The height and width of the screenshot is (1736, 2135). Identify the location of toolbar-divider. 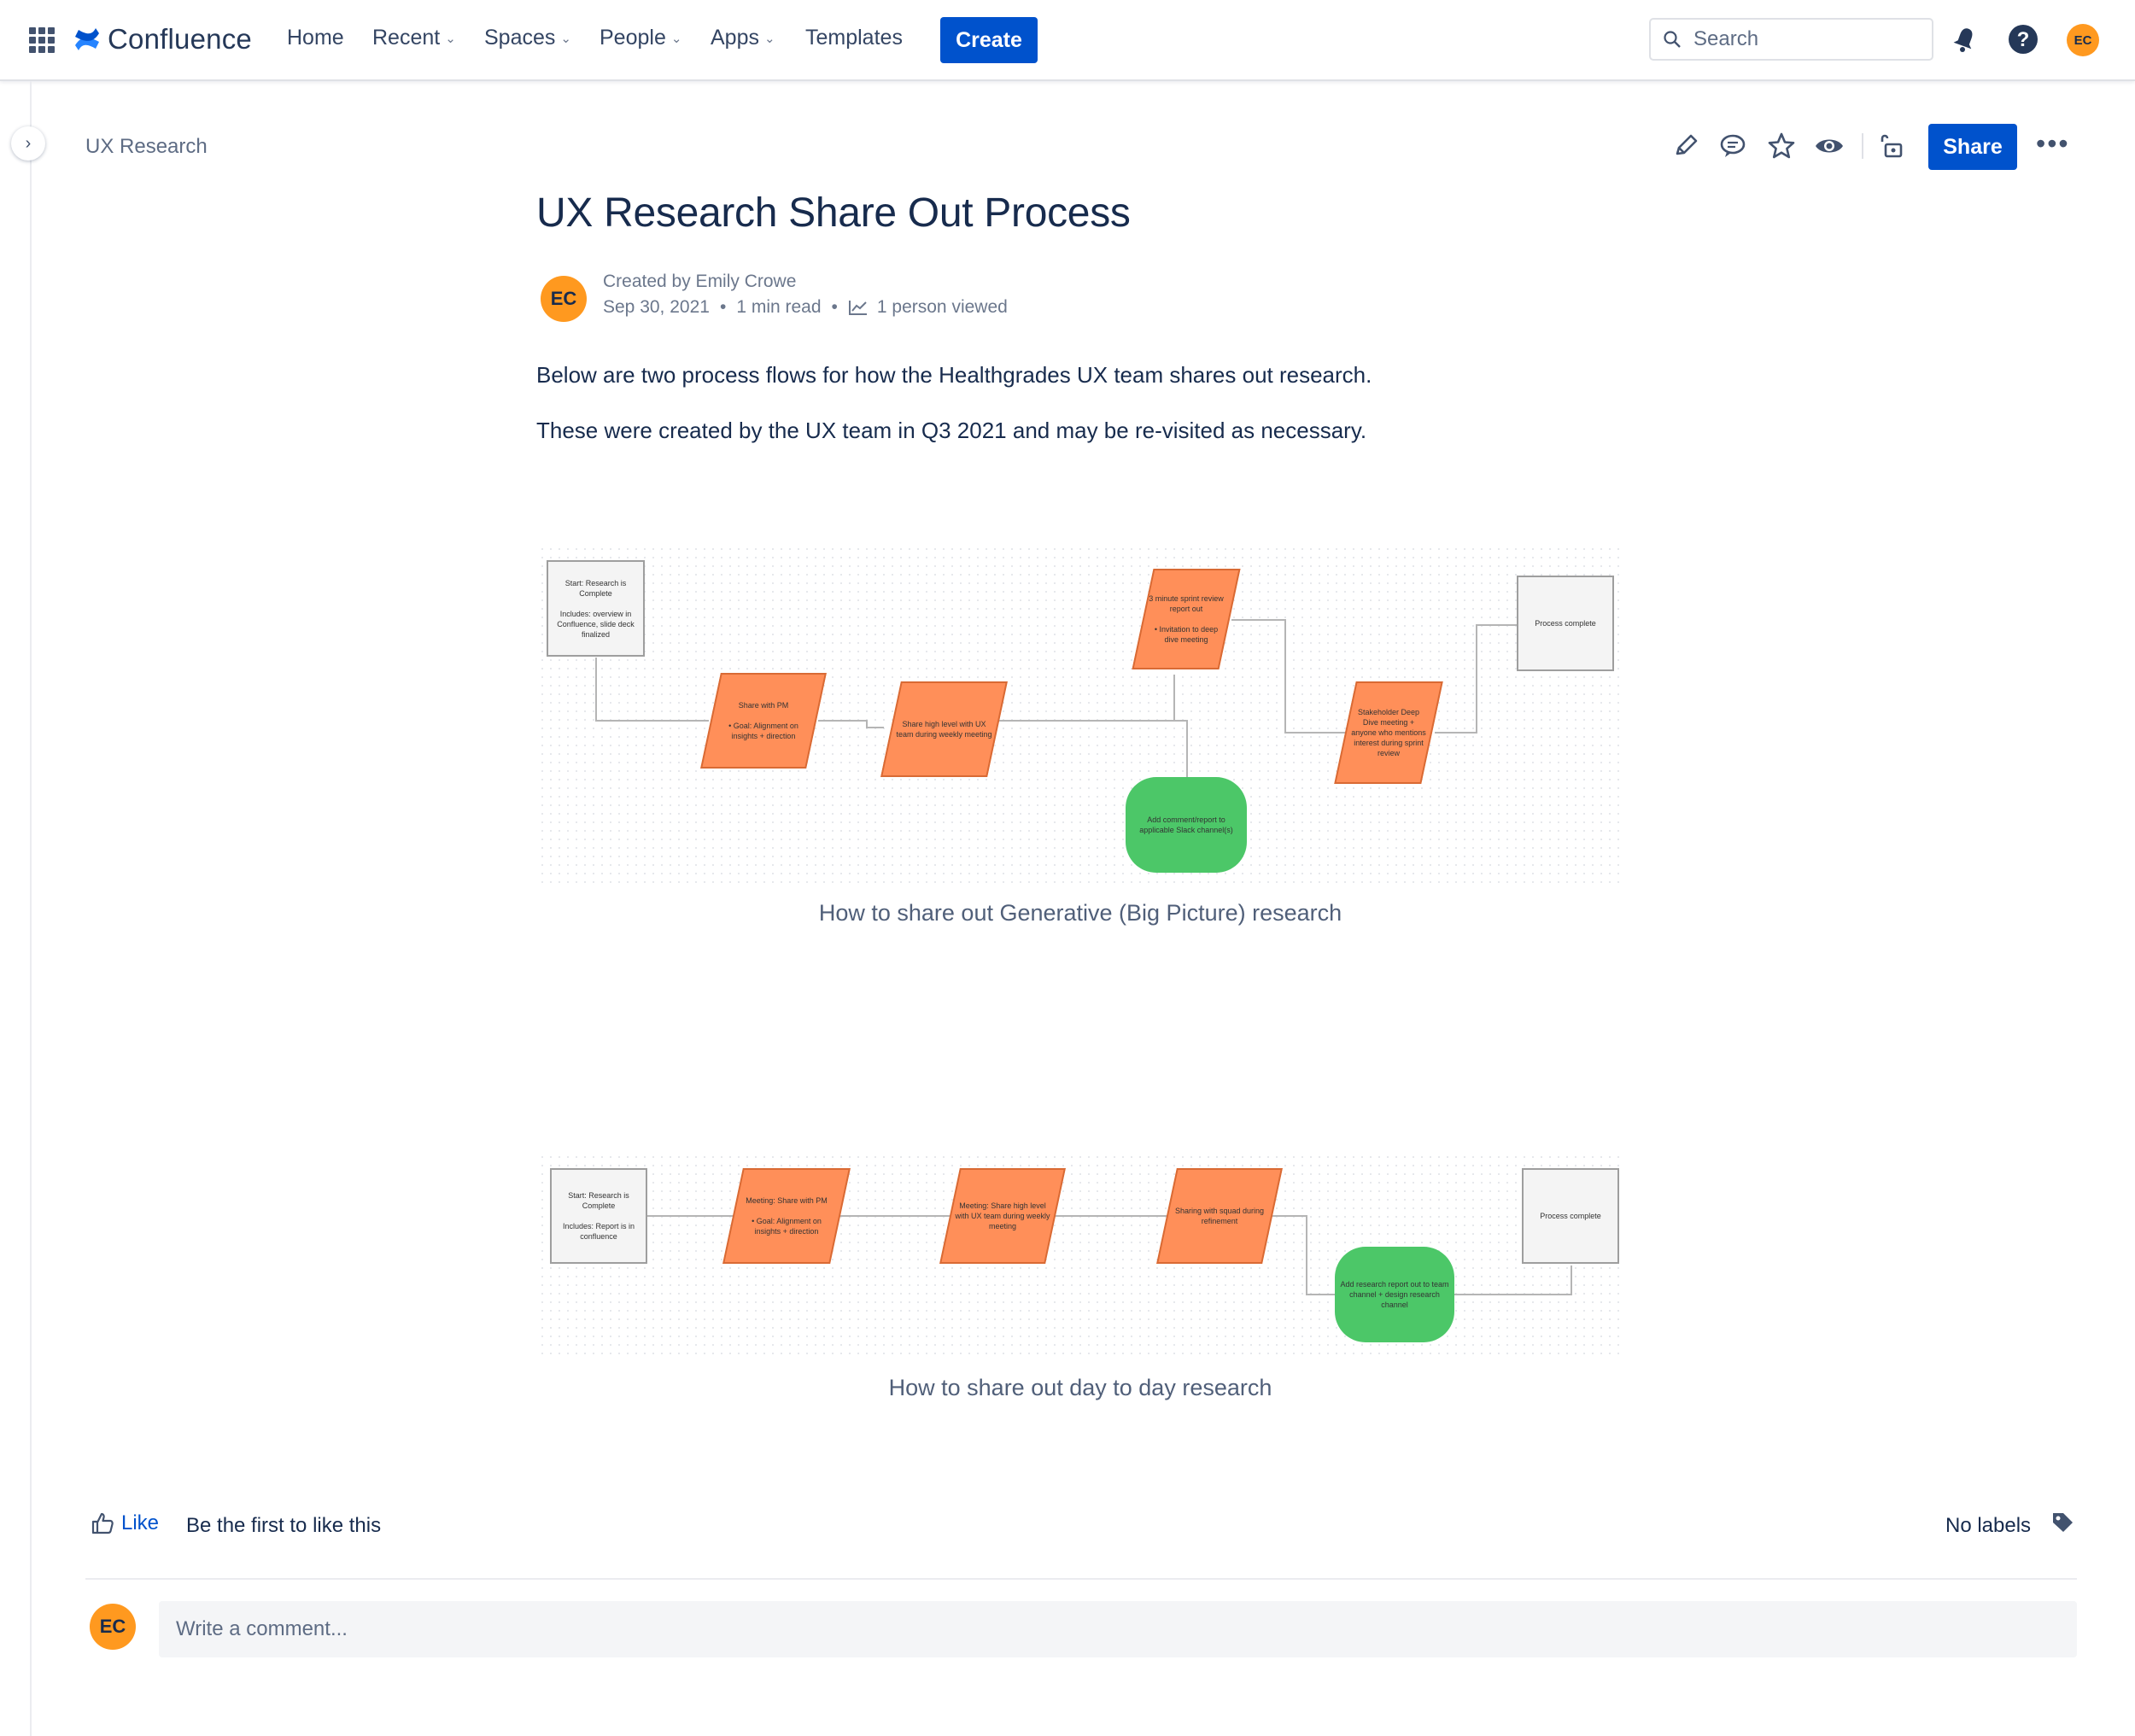
(1862, 146).